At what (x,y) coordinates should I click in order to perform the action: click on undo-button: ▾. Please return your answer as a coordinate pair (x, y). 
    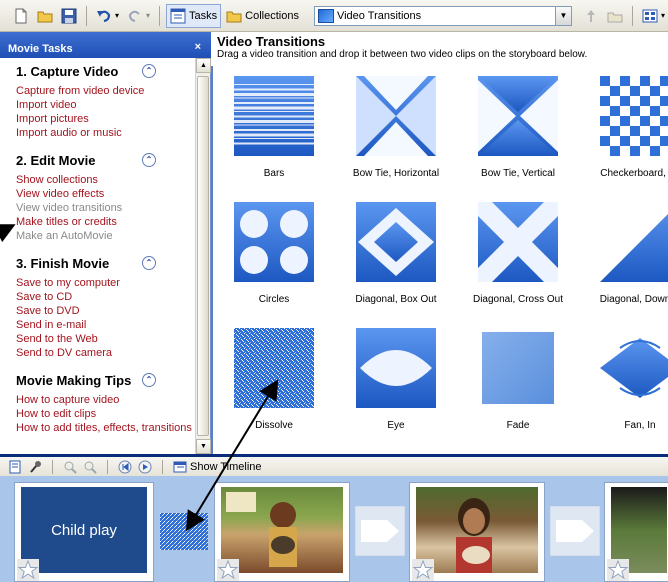
    Looking at the image, I should click on (107, 16).